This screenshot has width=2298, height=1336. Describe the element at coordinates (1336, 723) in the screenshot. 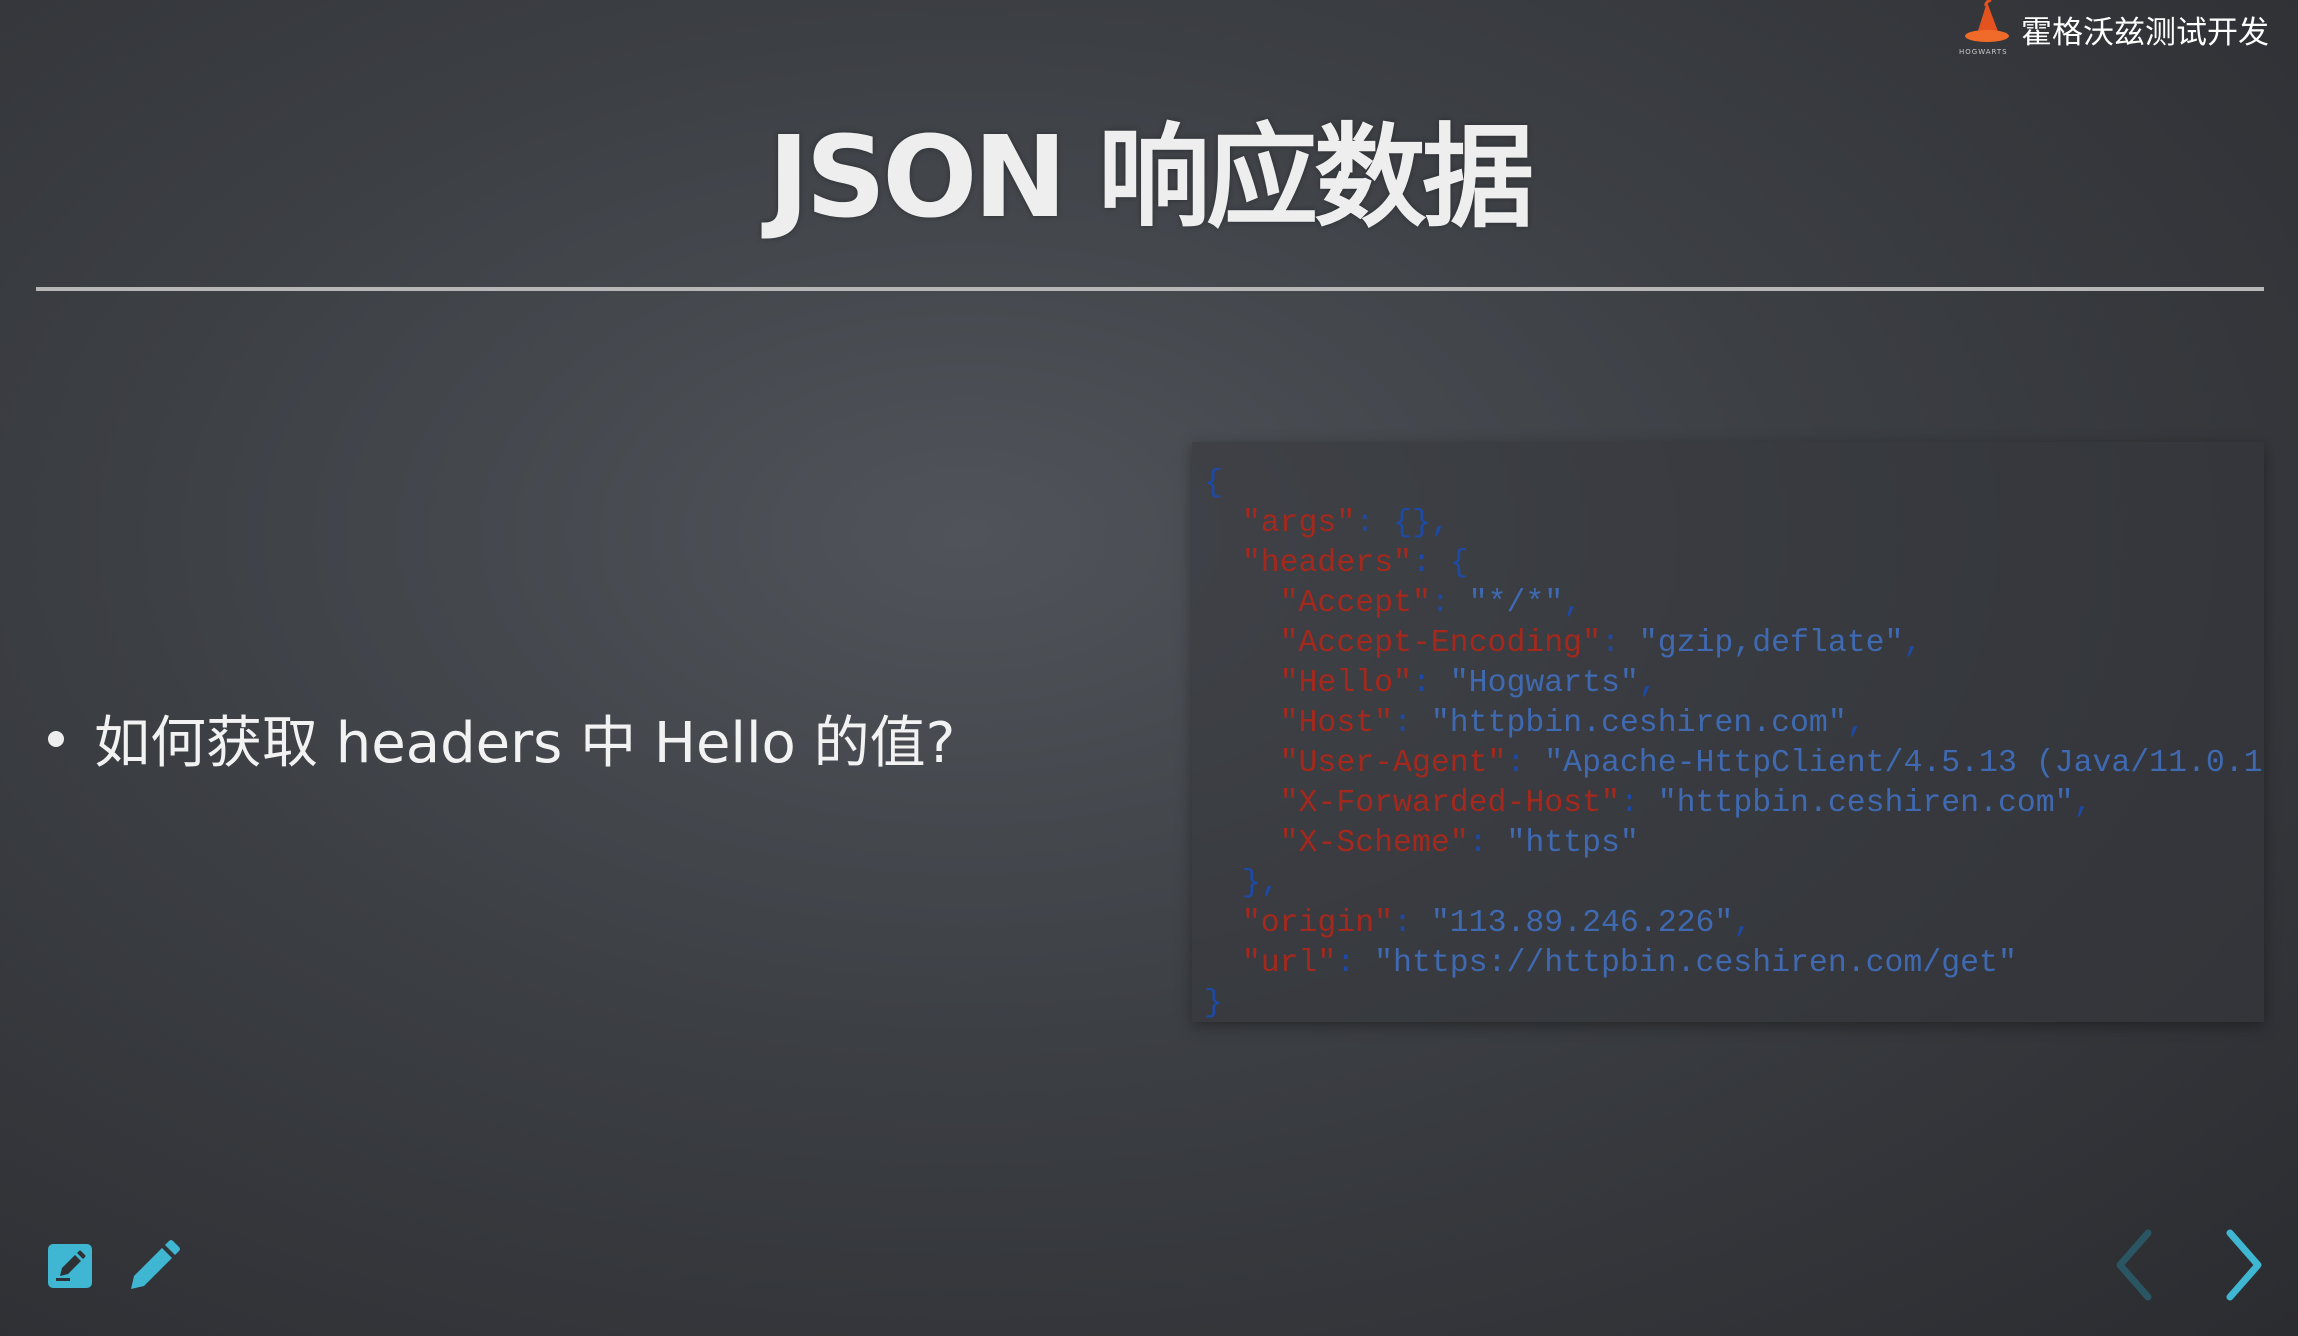

I see `code-key-host: "Host"` at that location.